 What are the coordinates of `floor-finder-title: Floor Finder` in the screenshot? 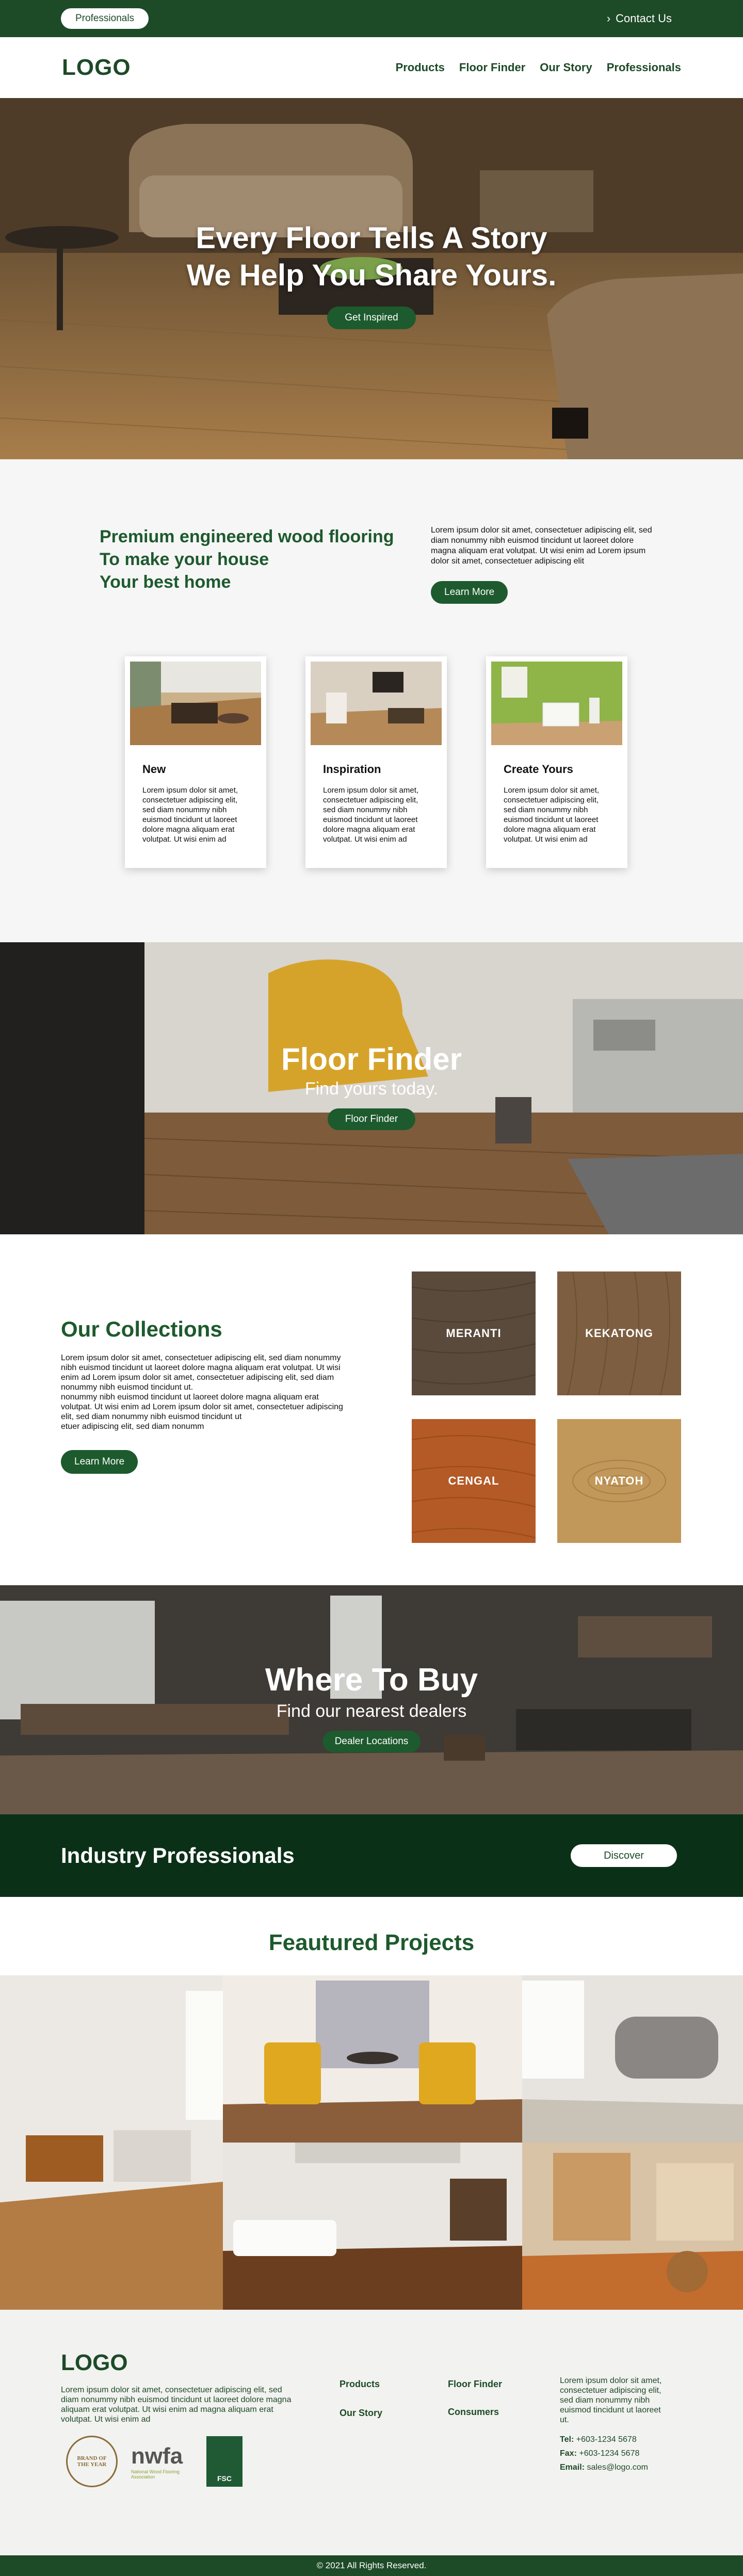 It's located at (372, 1059).